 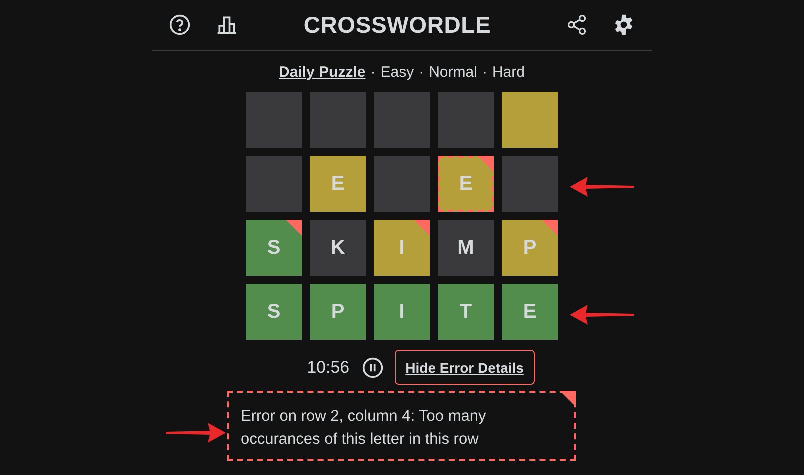 I want to click on letter-tile: T, so click(x=466, y=312).